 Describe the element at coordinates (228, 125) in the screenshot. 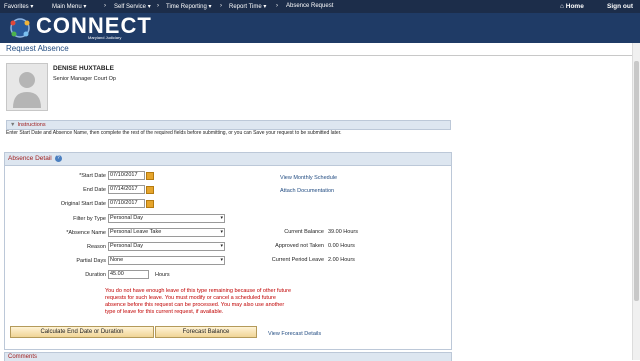

I see `instructions-header: ▼ Instructions` at that location.